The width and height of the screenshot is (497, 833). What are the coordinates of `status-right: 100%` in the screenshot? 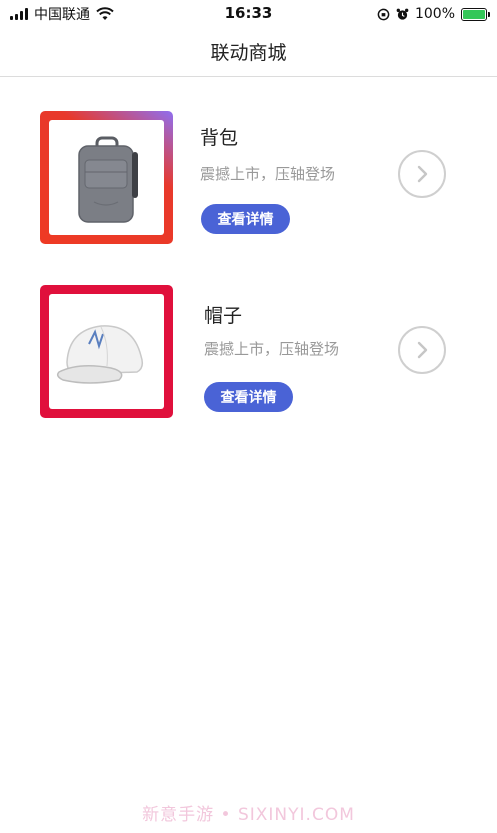 It's located at (433, 14).